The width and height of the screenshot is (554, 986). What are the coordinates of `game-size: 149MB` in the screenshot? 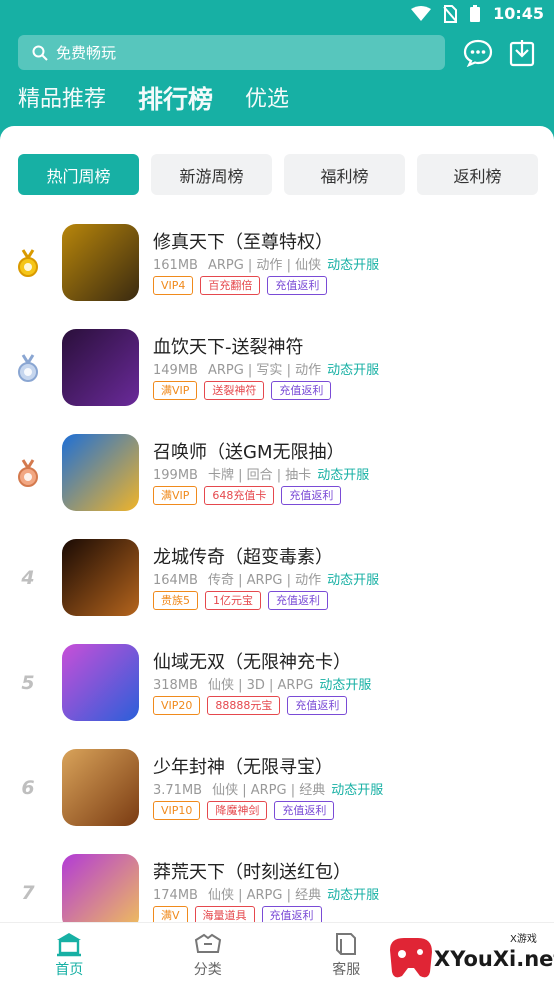 It's located at (175, 370).